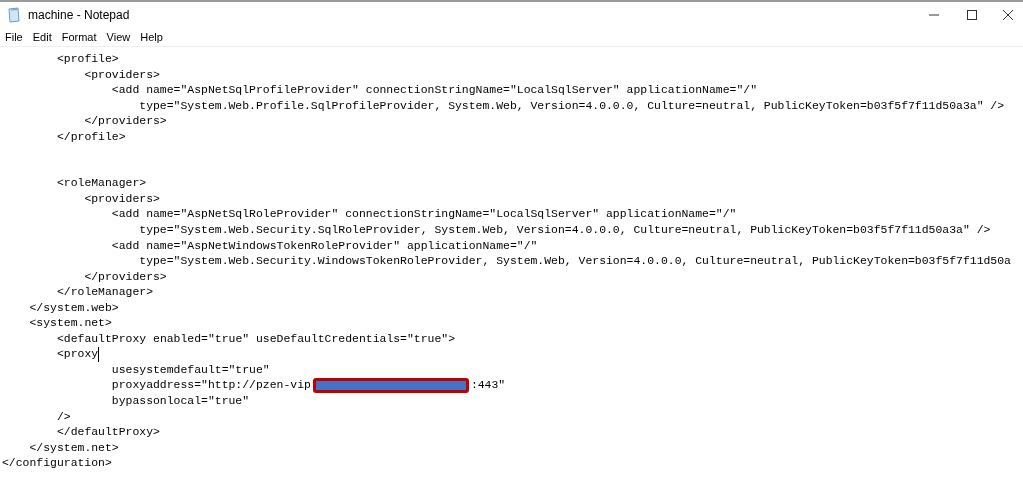  Describe the element at coordinates (87, 59) in the screenshot. I see `code-text: <profile>` at that location.